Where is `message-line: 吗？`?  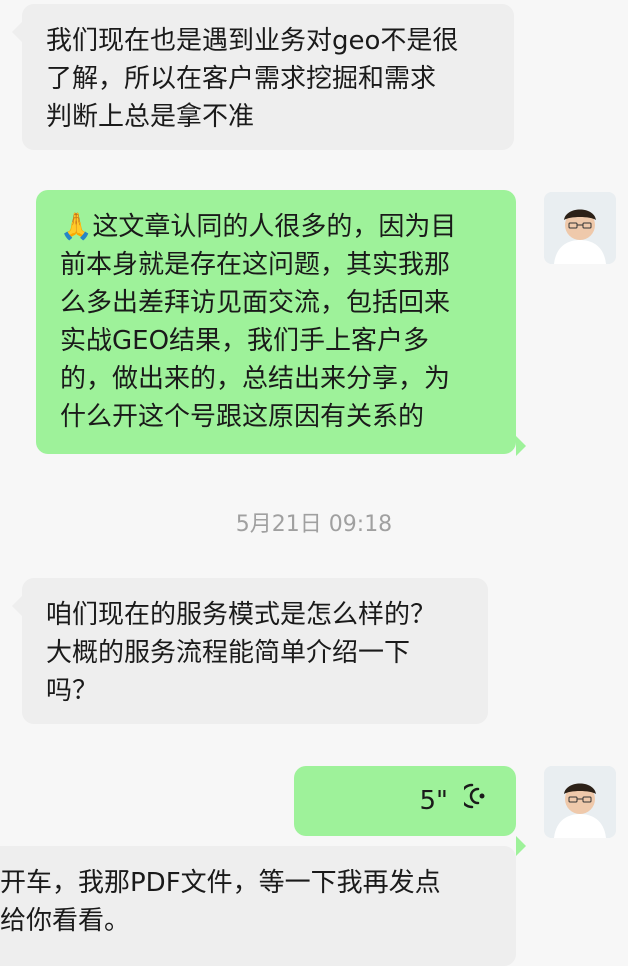
message-line: 吗？ is located at coordinates (72, 691).